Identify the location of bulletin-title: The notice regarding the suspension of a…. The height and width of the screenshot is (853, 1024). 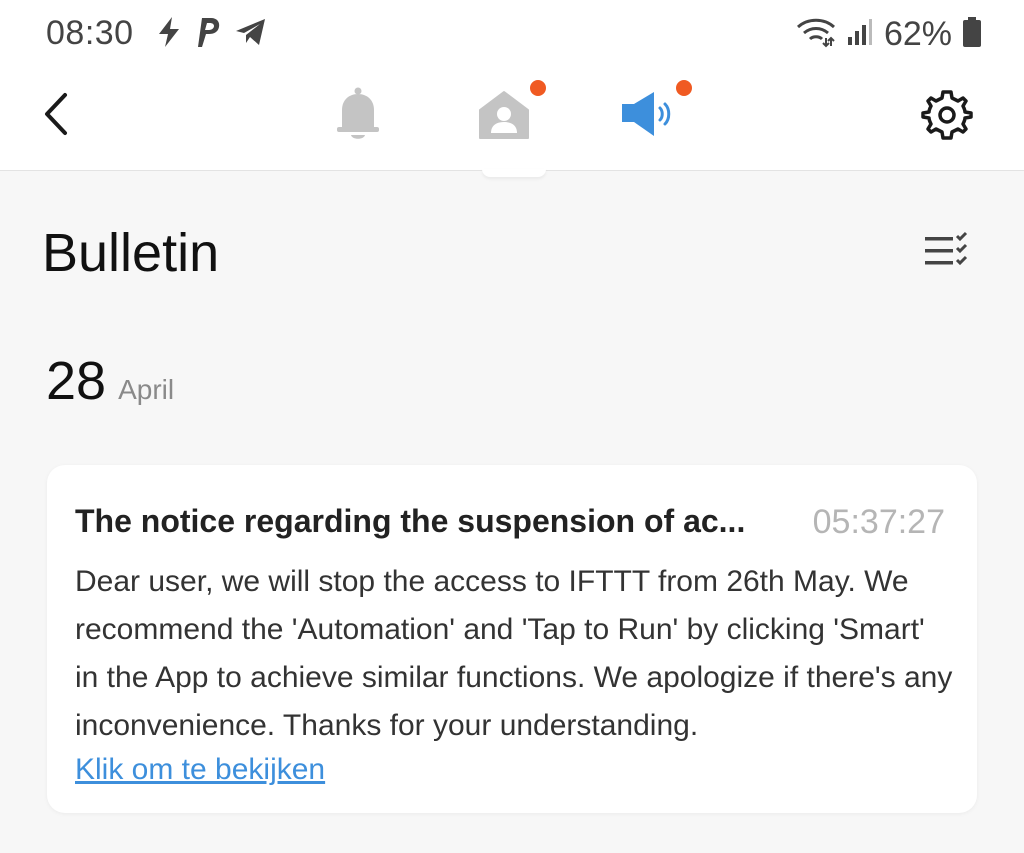
(410, 521).